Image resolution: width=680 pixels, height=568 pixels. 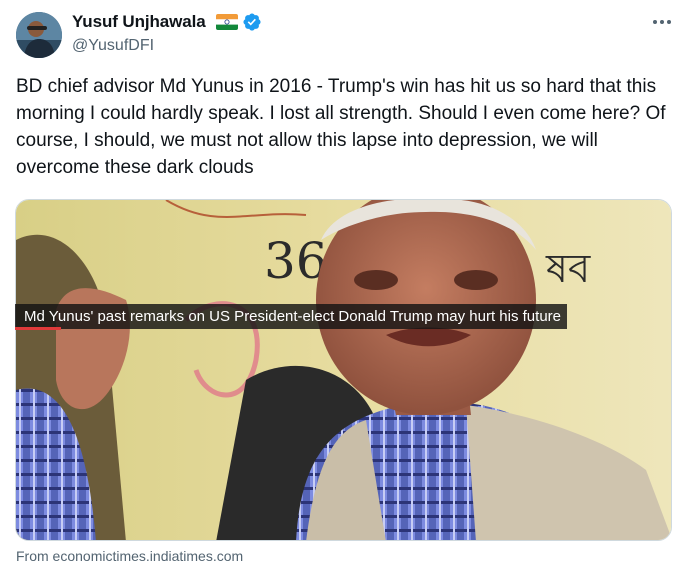 What do you see at coordinates (662, 22) in the screenshot?
I see `more-options-icon` at bounding box center [662, 22].